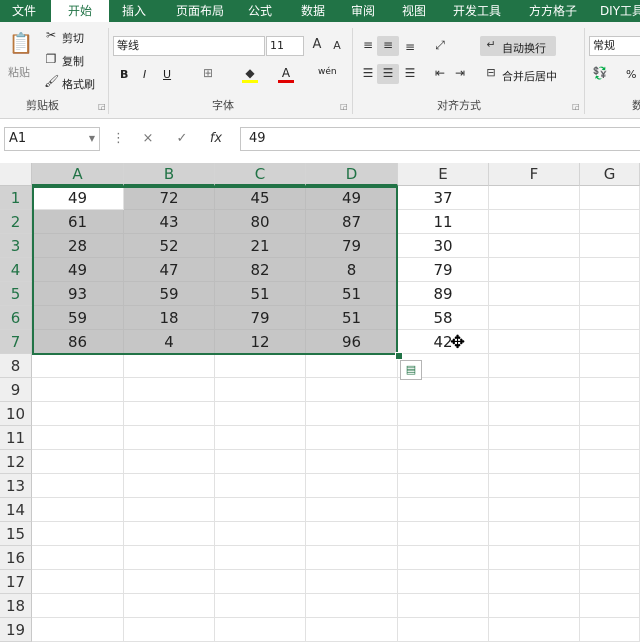 The width and height of the screenshot is (640, 642). I want to click on shrink-font-icon: A, so click(337, 45).